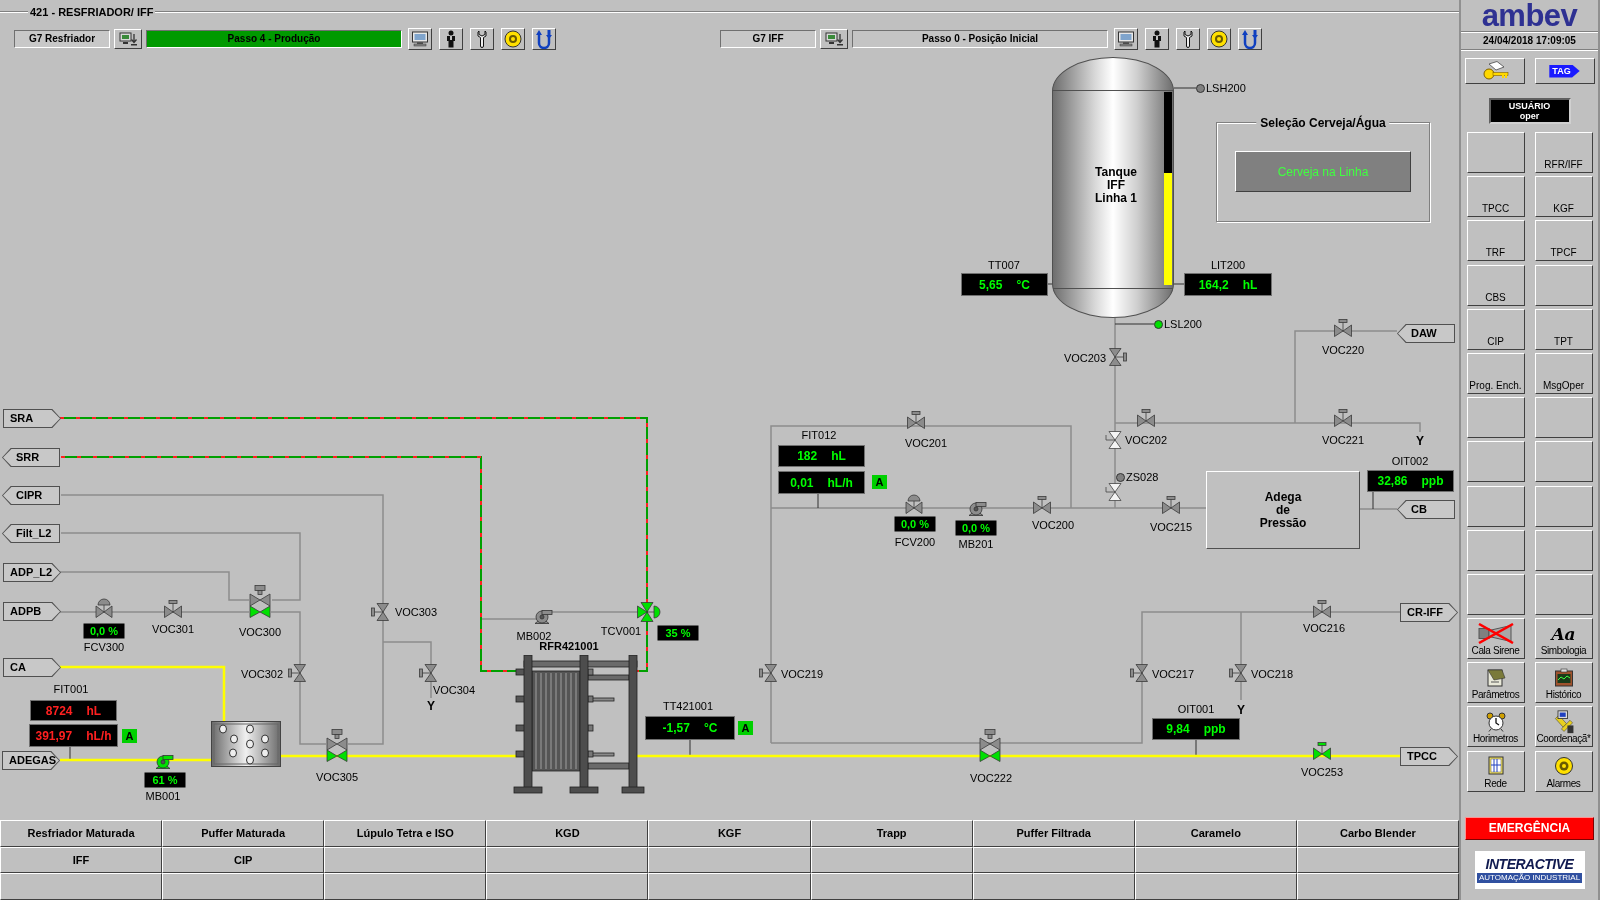  What do you see at coordinates (32, 667) in the screenshot?
I see `connector-tag: CA` at bounding box center [32, 667].